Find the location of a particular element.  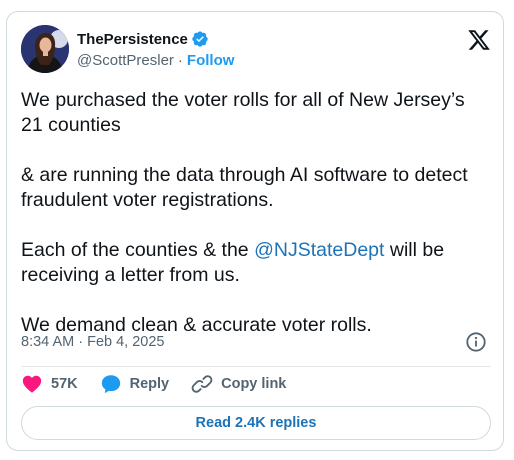

reply-button: Reply is located at coordinates (135, 384).